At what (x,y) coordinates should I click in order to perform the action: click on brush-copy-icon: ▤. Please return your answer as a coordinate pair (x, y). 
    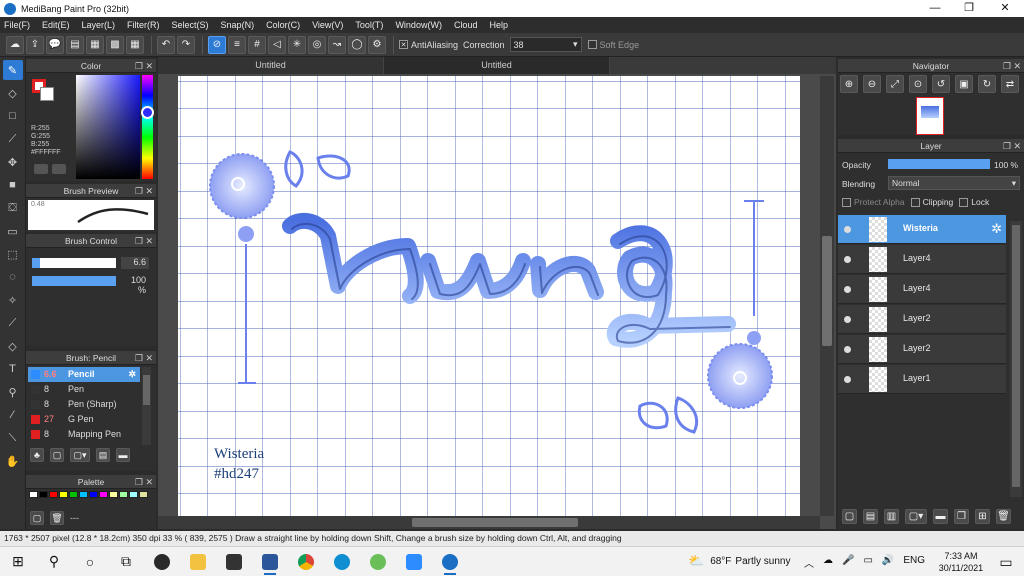
    Looking at the image, I should click on (103, 455).